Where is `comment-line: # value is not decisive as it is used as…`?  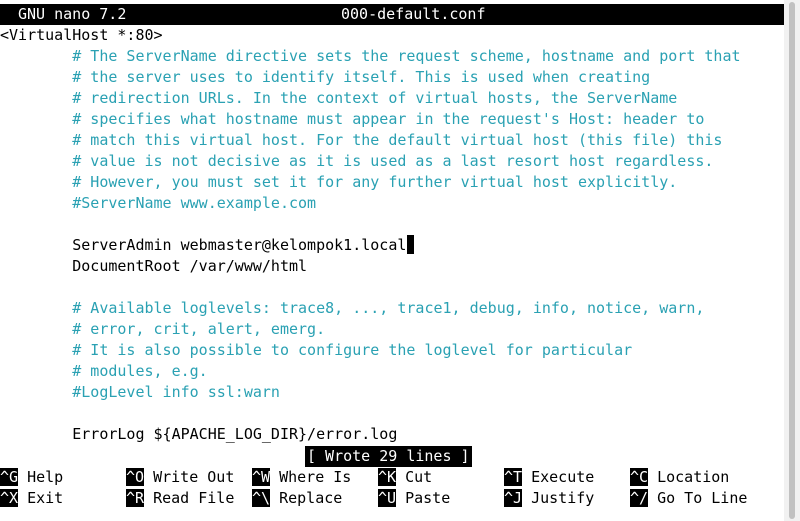 comment-line: # value is not decisive as it is used as… is located at coordinates (356, 161).